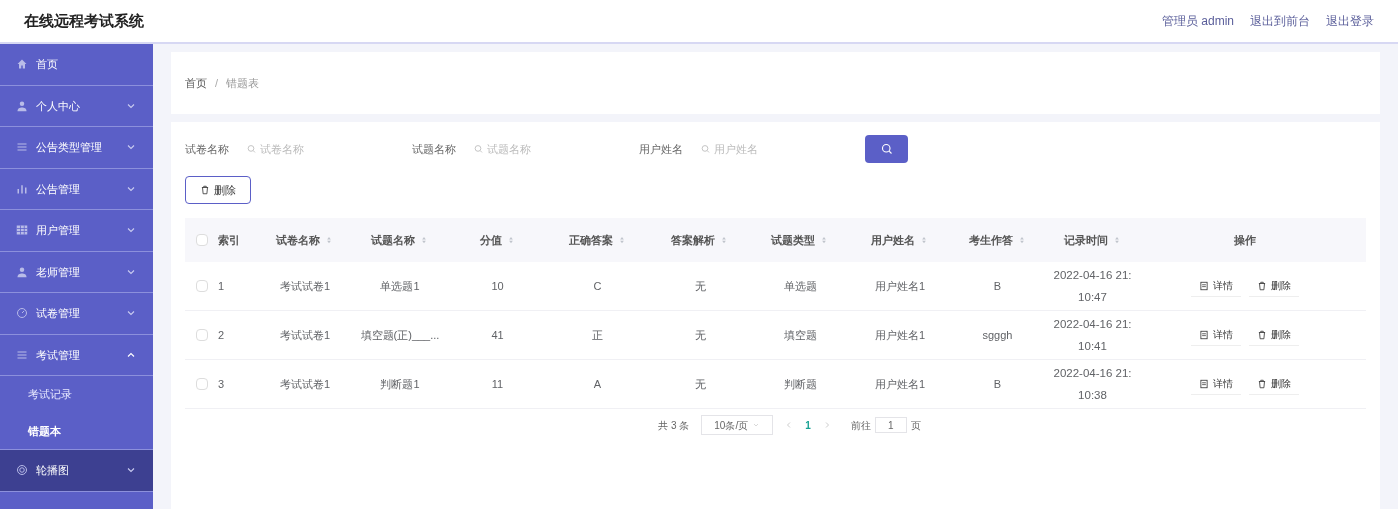 The image size is (1398, 509). What do you see at coordinates (997, 335) in the screenshot?
I see `table-cell-text: sgggh` at bounding box center [997, 335].